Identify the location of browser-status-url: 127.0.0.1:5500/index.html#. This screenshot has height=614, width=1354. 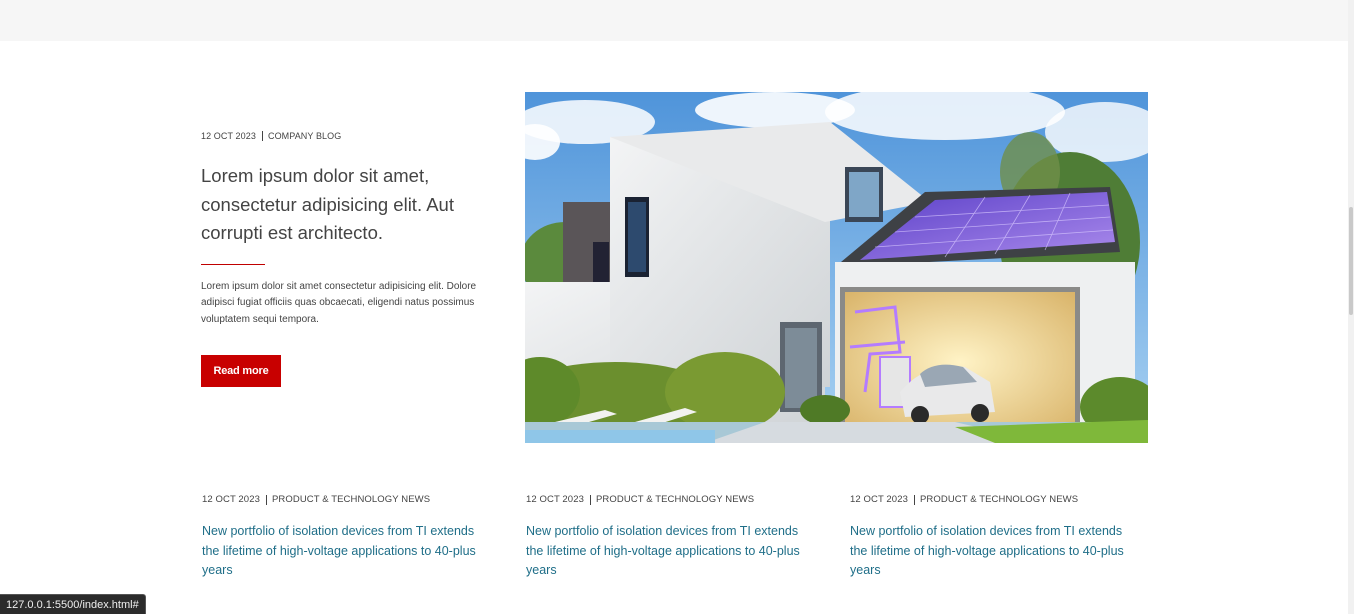
(73, 604).